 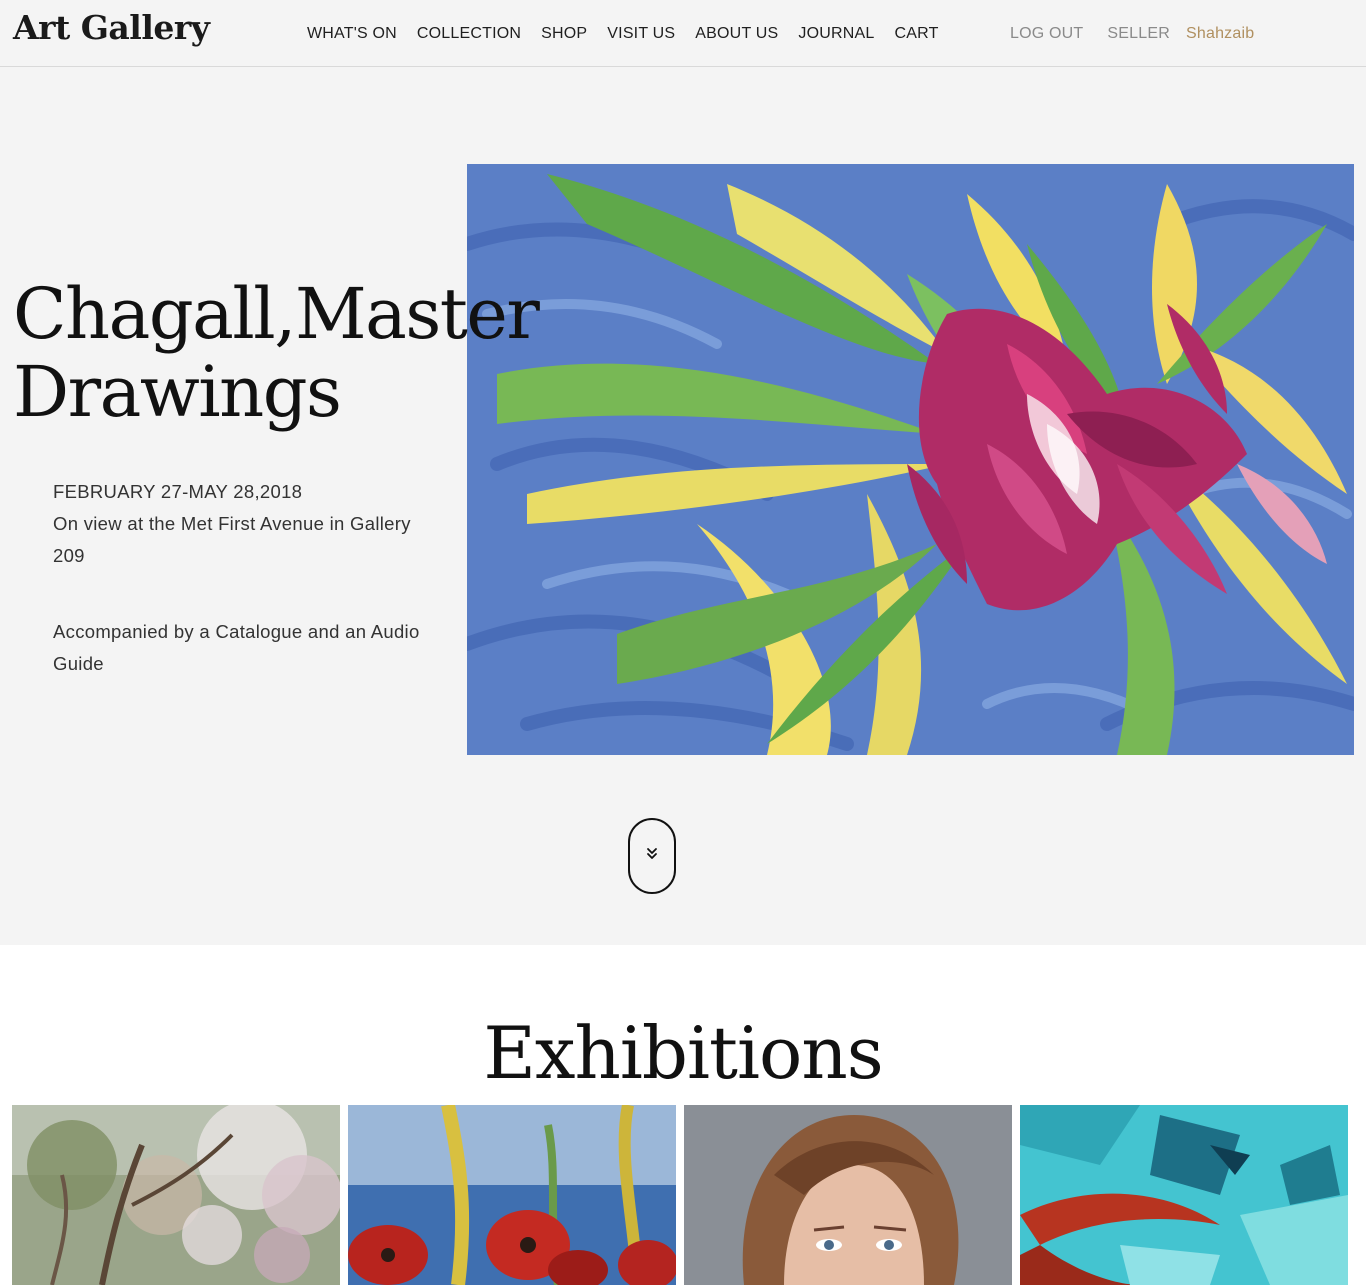 I want to click on double-chevron-down-icon, so click(x=652, y=856).